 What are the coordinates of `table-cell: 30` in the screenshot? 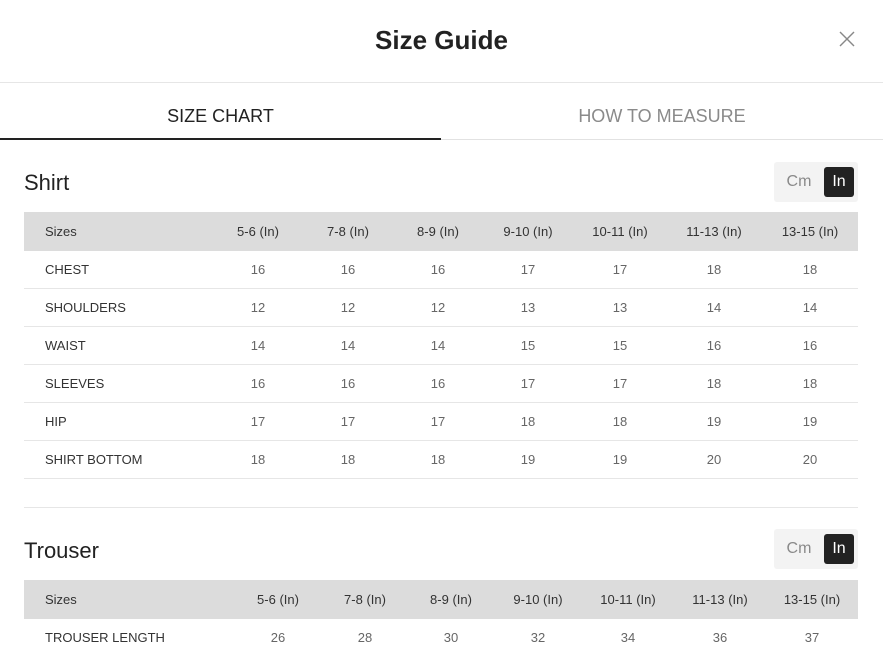 It's located at (451, 637).